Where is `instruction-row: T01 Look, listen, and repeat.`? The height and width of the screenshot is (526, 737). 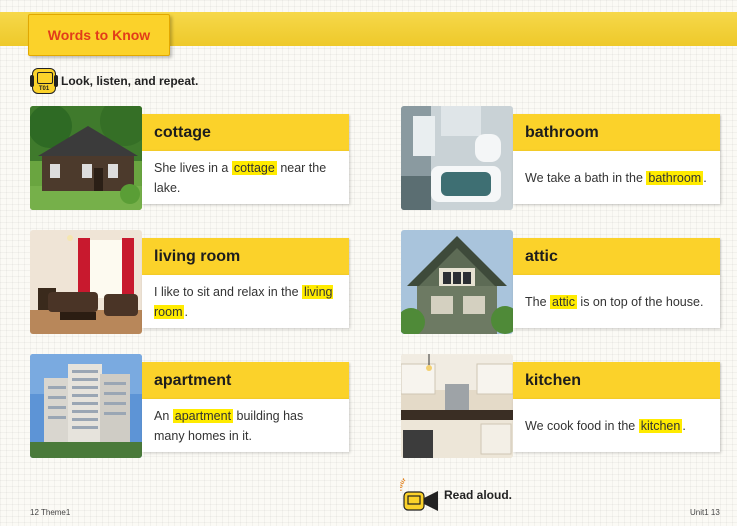
instruction-row: T01 Look, listen, and repeat. is located at coordinates (114, 81).